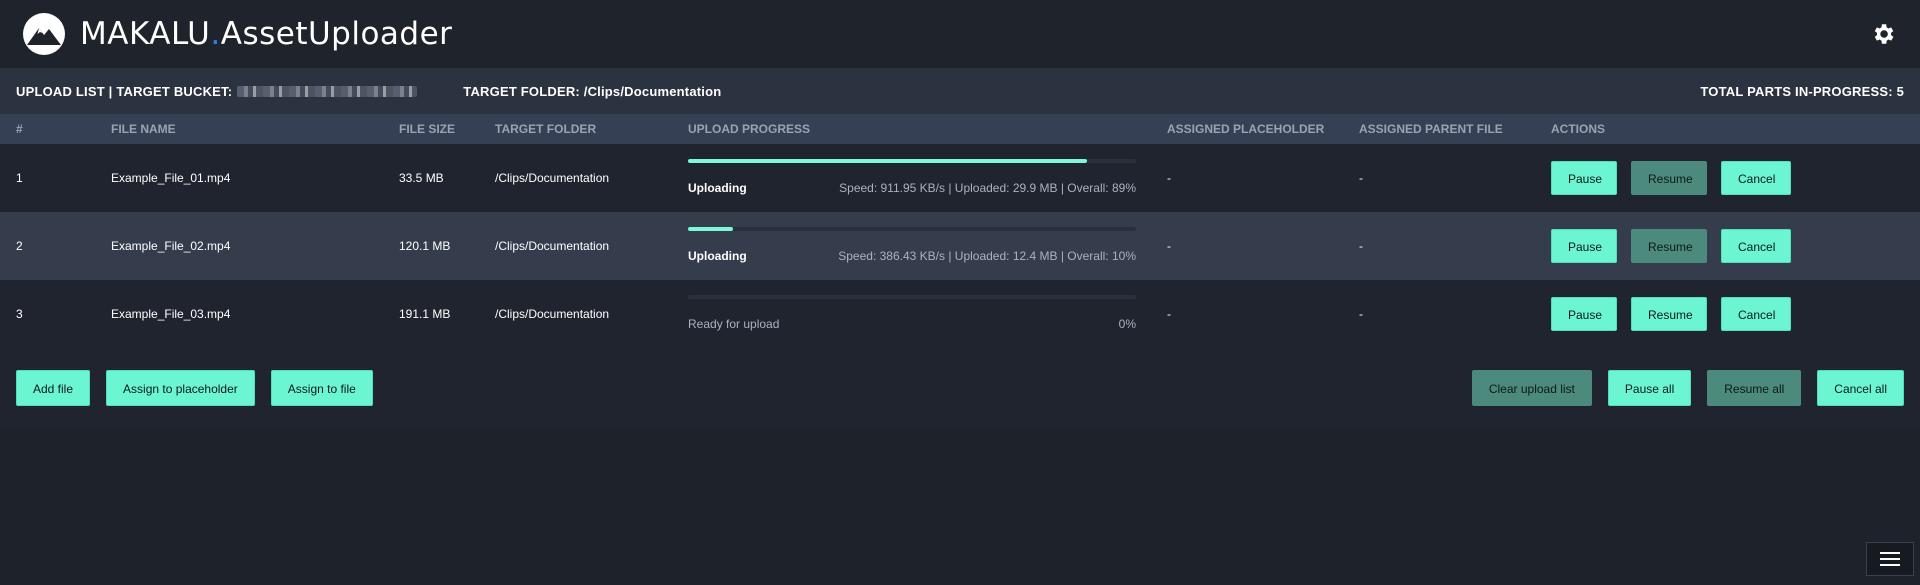 This screenshot has height=585, width=1920. I want to click on hamburger-menu-icon, so click(1890, 559).